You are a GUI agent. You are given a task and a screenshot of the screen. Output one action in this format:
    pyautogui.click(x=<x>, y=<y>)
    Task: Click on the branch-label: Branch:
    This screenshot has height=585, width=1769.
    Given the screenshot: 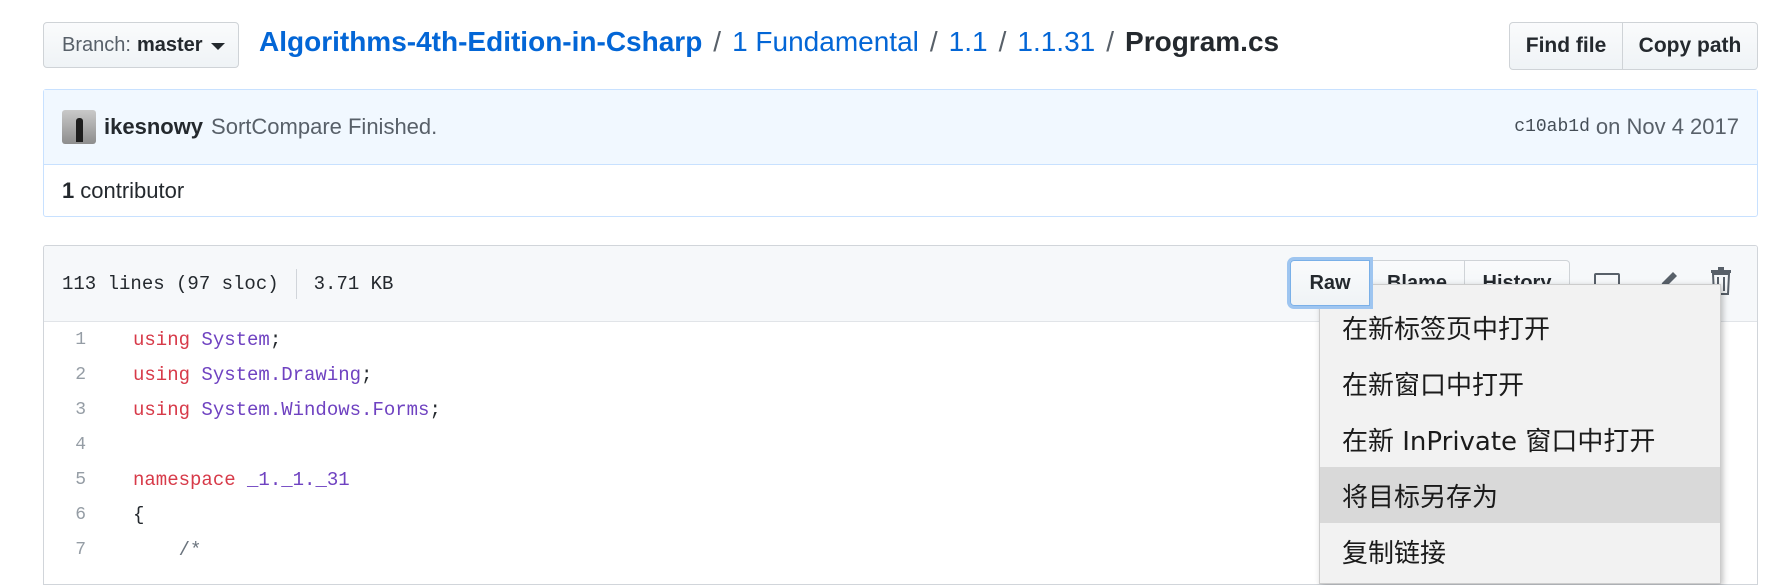 What is the action you would take?
    pyautogui.click(x=96, y=44)
    